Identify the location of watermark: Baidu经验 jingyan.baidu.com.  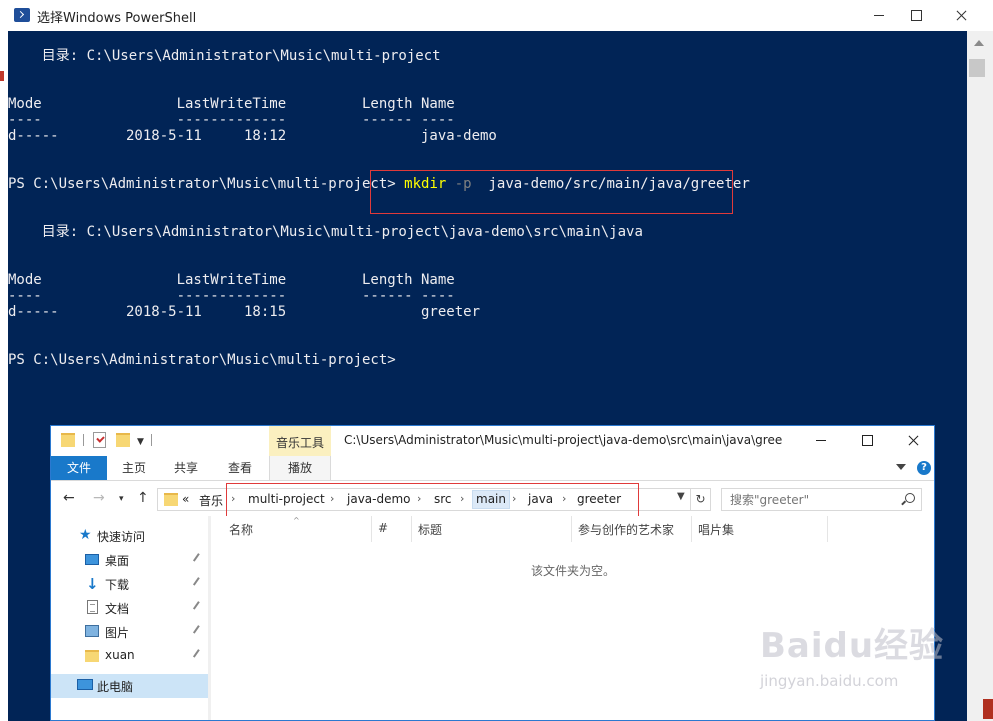
(870, 658).